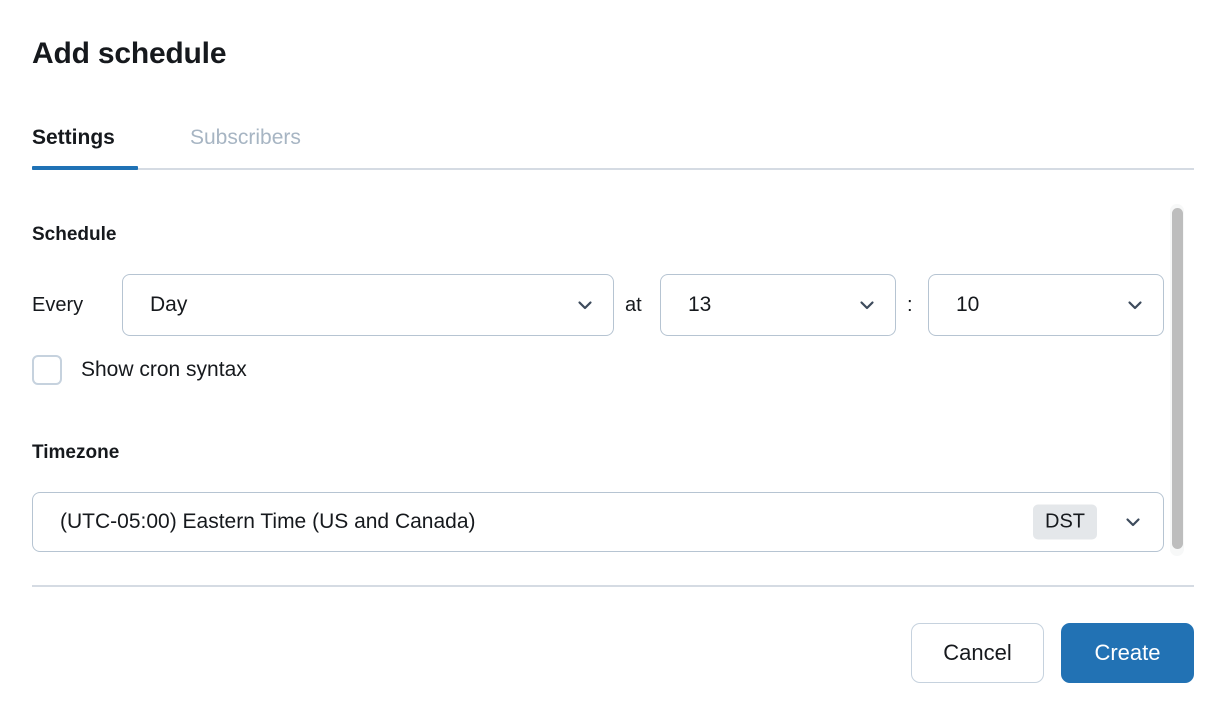 This screenshot has width=1226, height=710. I want to click on minute-select: 10, so click(1046, 305).